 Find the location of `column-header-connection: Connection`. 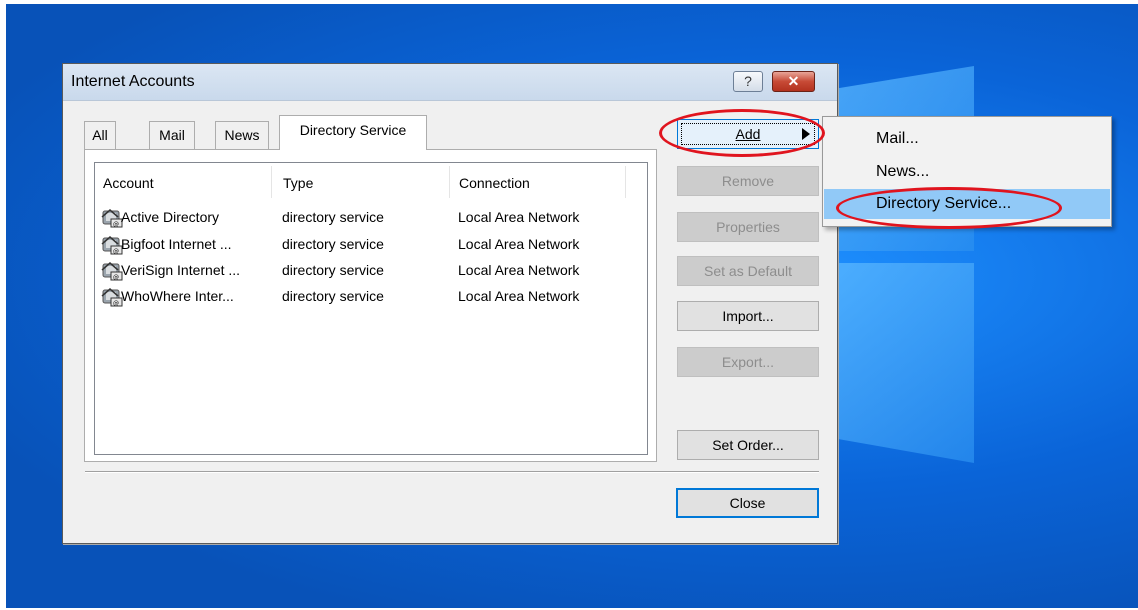

column-header-connection: Connection is located at coordinates (494, 183).